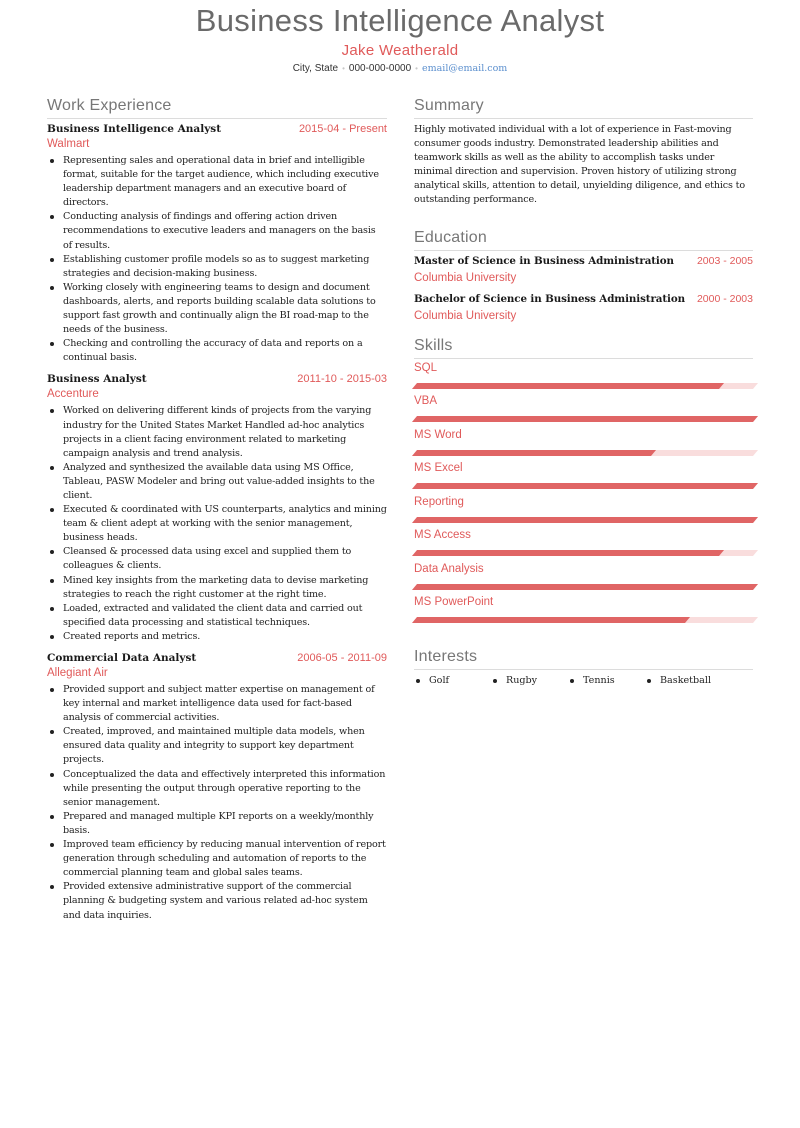 The width and height of the screenshot is (800, 1128). What do you see at coordinates (122, 658) in the screenshot?
I see `job-title: Commercial Data Analyst` at bounding box center [122, 658].